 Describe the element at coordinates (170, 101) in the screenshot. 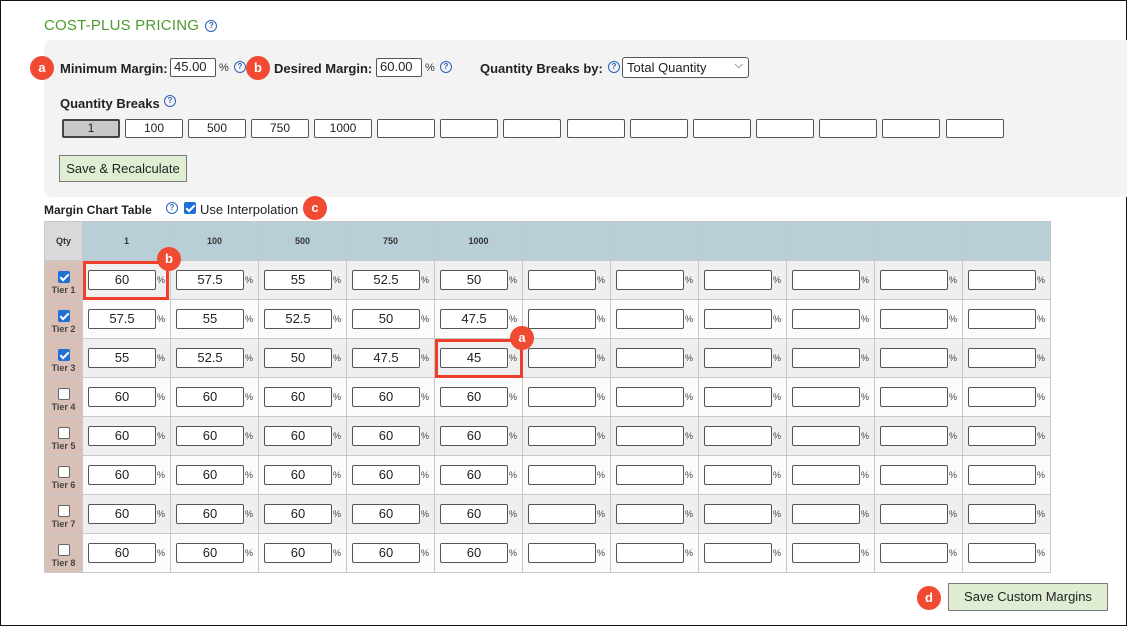

I see `qty-breaks-help-icon: ?` at that location.